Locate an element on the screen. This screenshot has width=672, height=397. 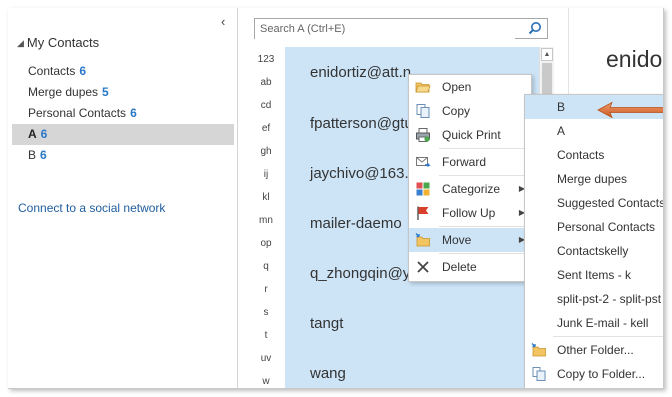
categorize-icon is located at coordinates (423, 189).